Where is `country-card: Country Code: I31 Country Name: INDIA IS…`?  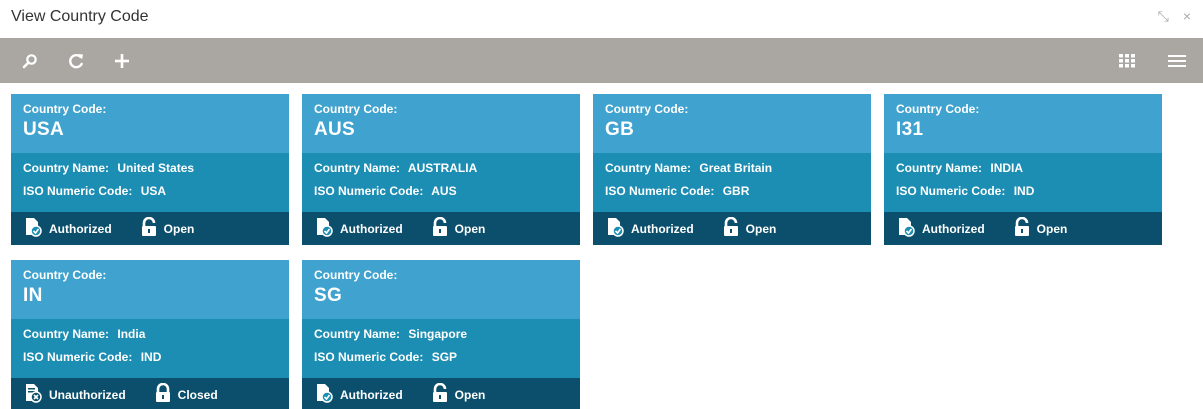 country-card: Country Code: I31 Country Name: INDIA IS… is located at coordinates (1023, 169).